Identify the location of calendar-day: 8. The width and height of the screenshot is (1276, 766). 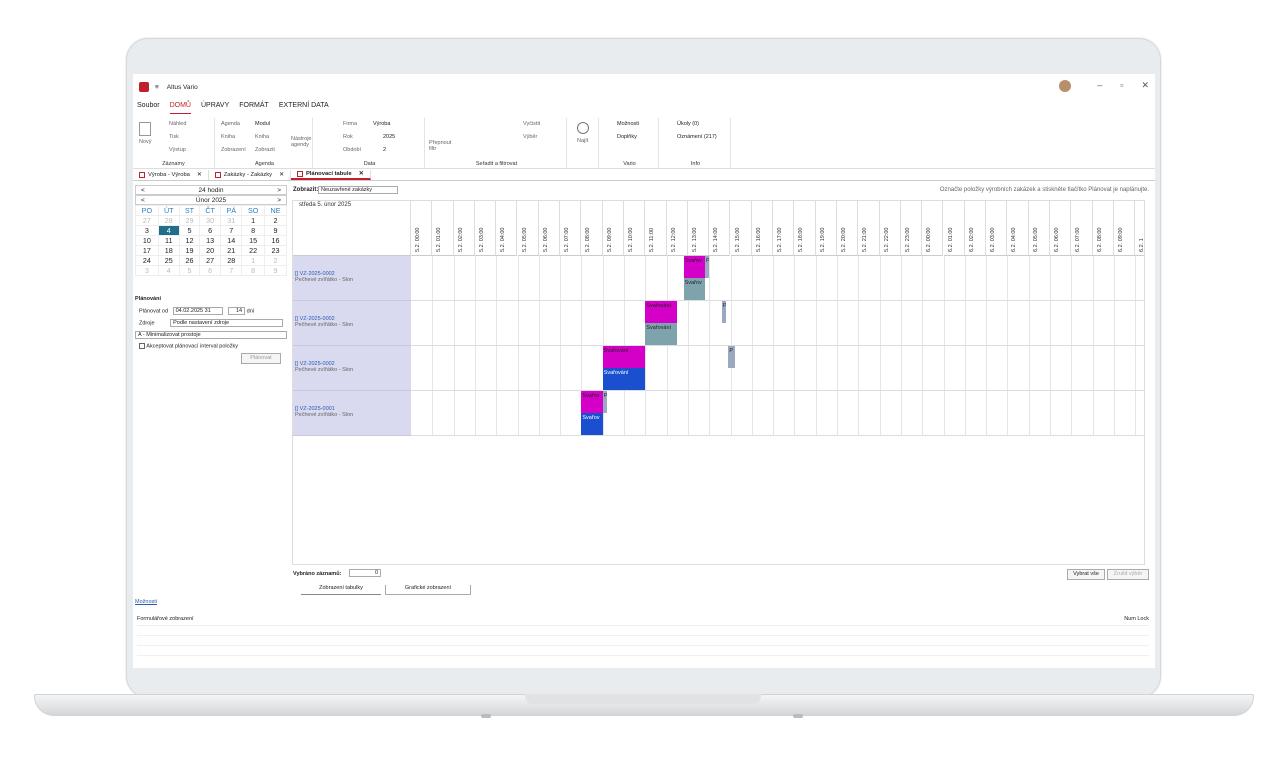
(253, 270).